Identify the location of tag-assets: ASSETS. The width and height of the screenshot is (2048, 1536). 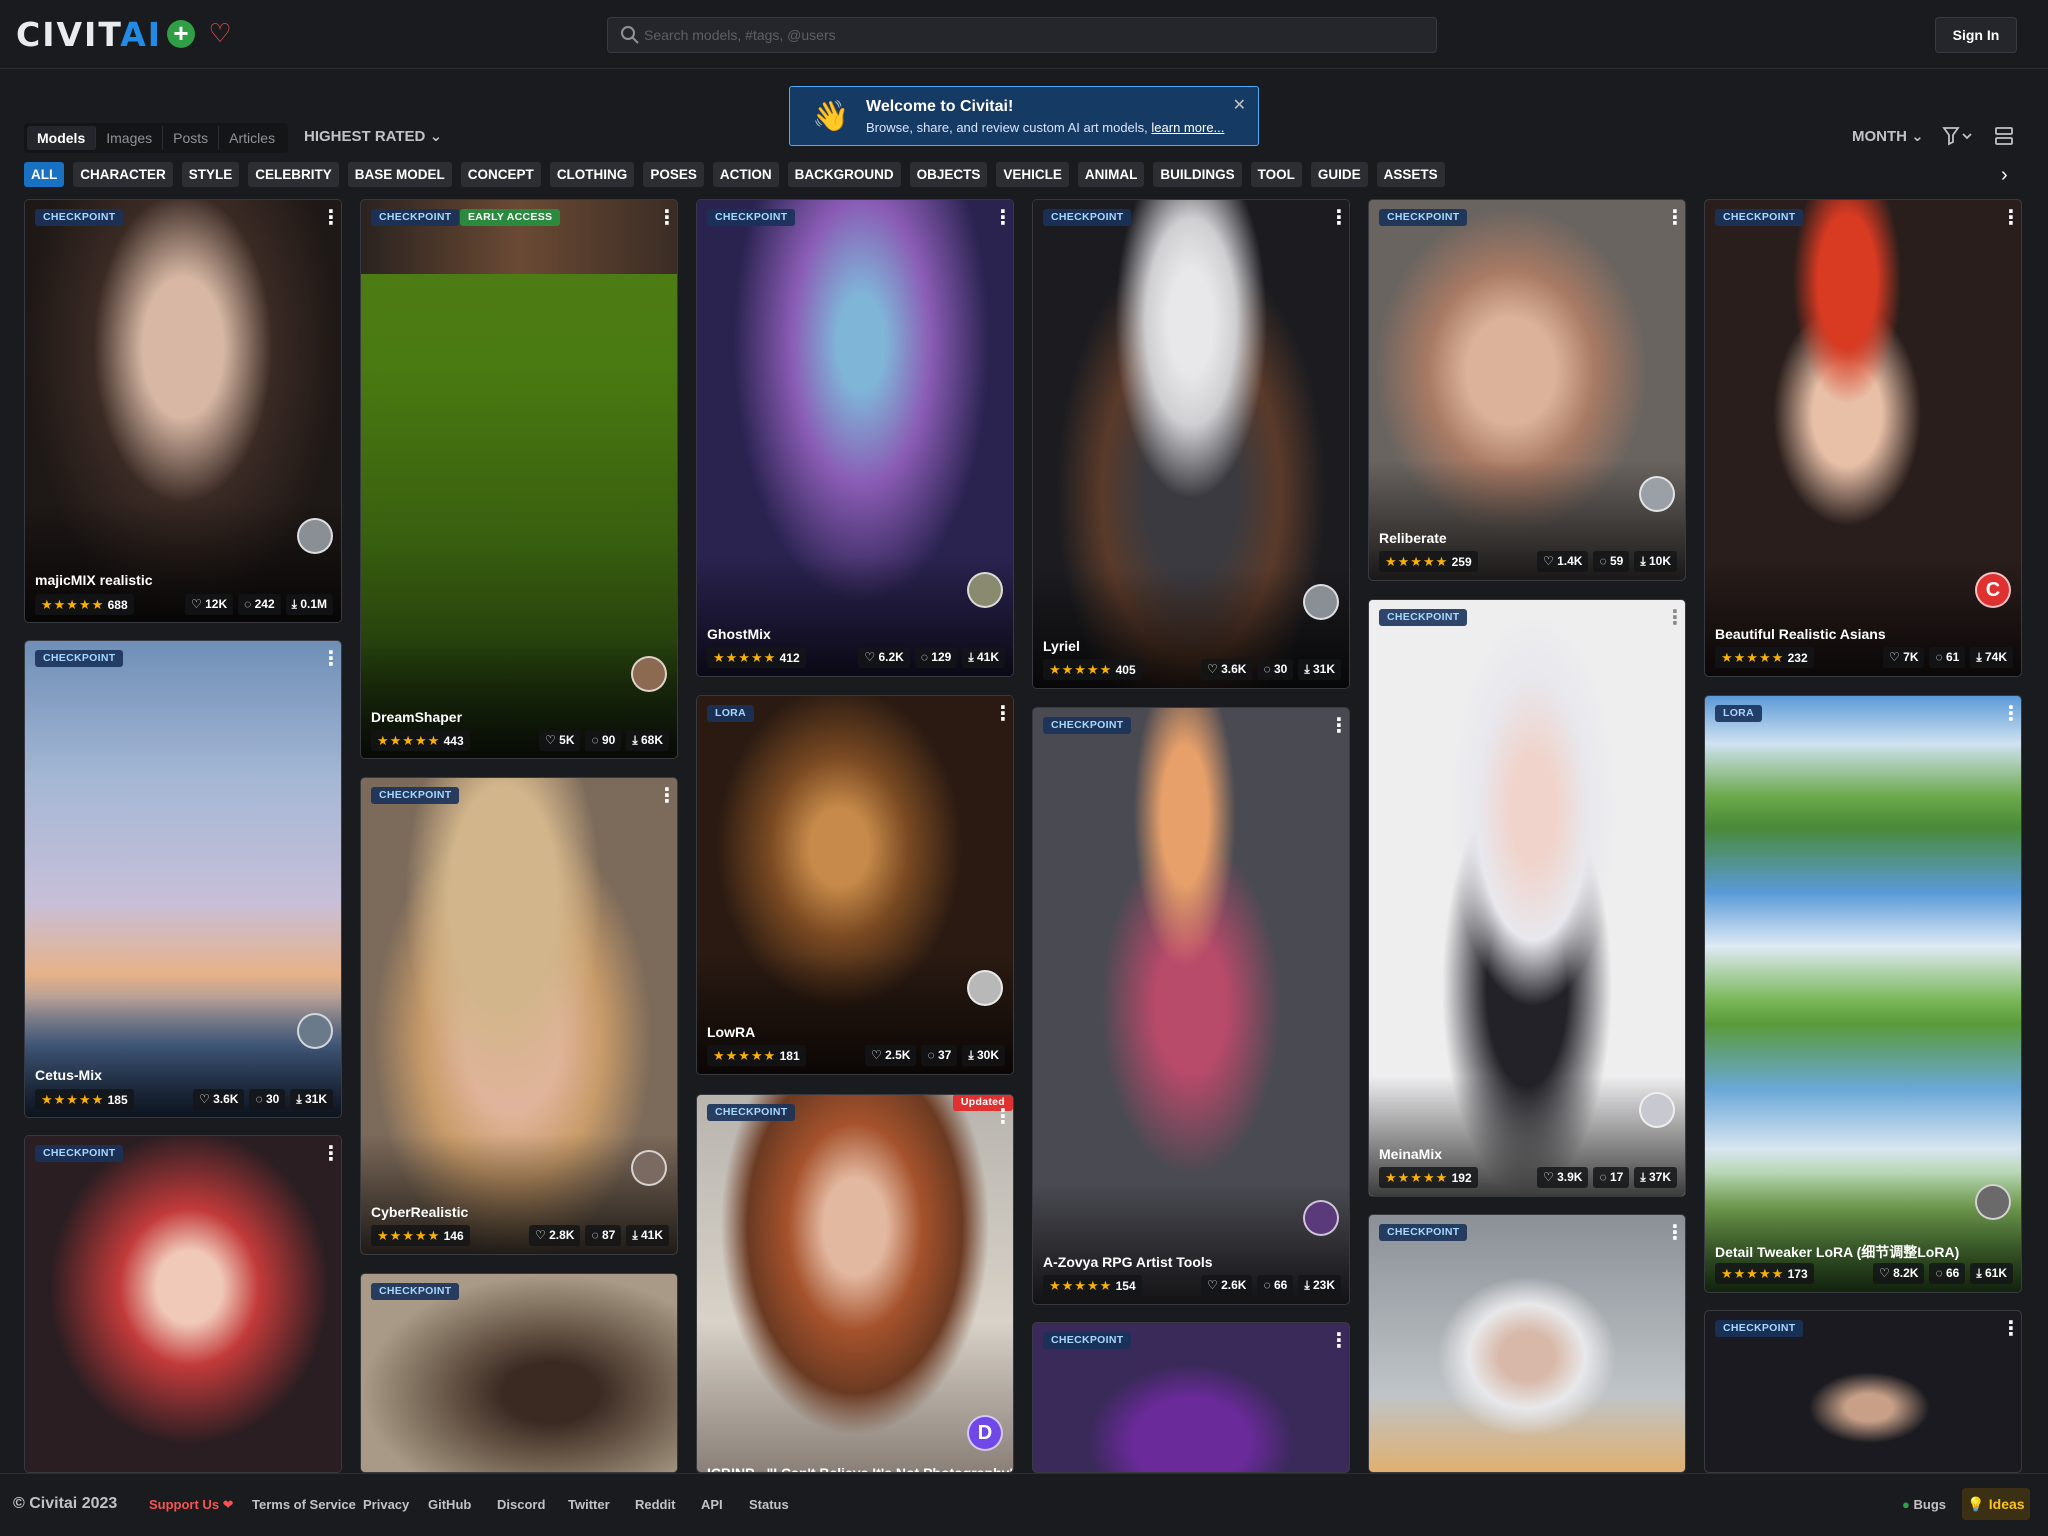
(1410, 174).